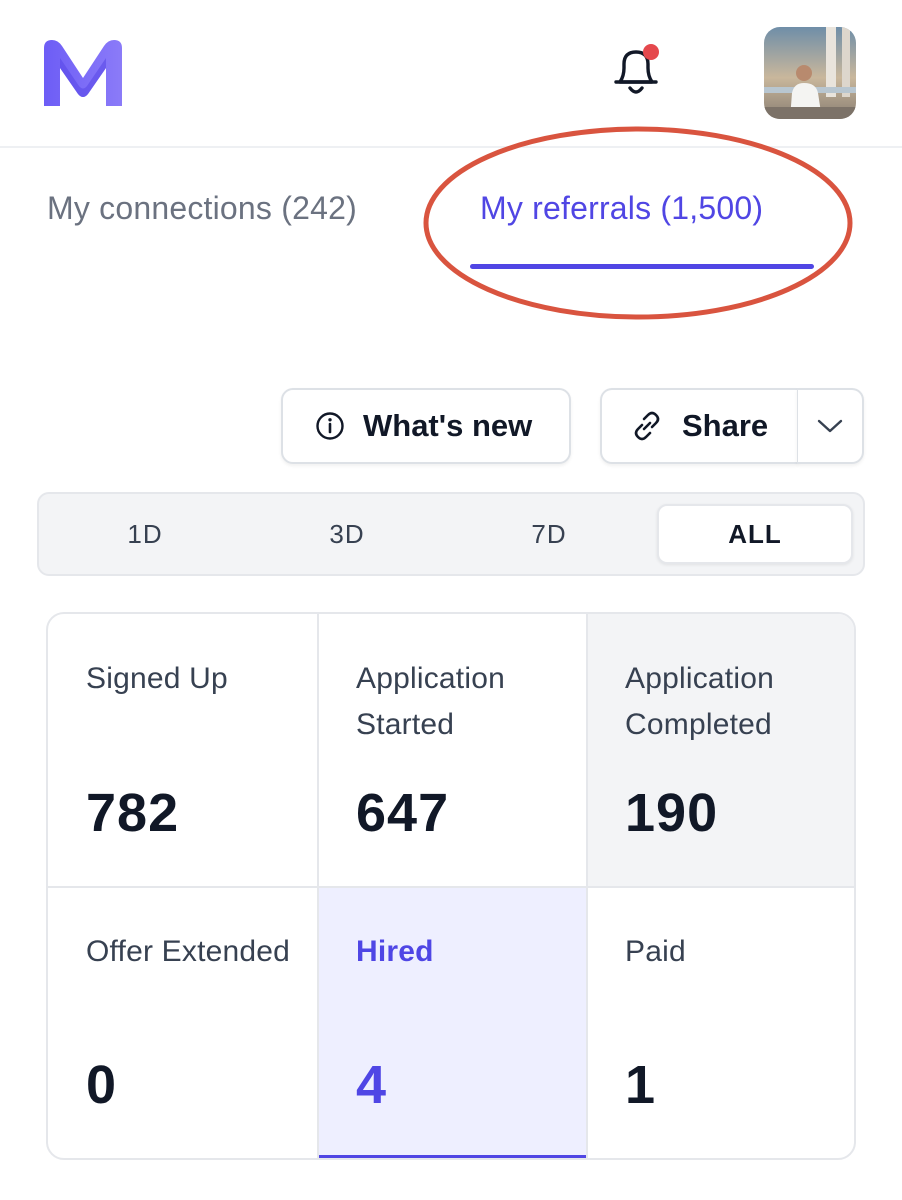  I want to click on avatar-photo, so click(810, 73).